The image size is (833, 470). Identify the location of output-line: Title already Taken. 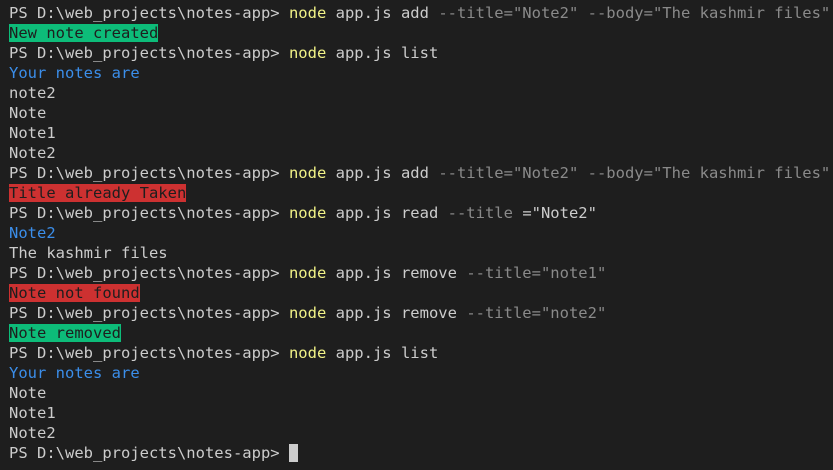
(421, 193).